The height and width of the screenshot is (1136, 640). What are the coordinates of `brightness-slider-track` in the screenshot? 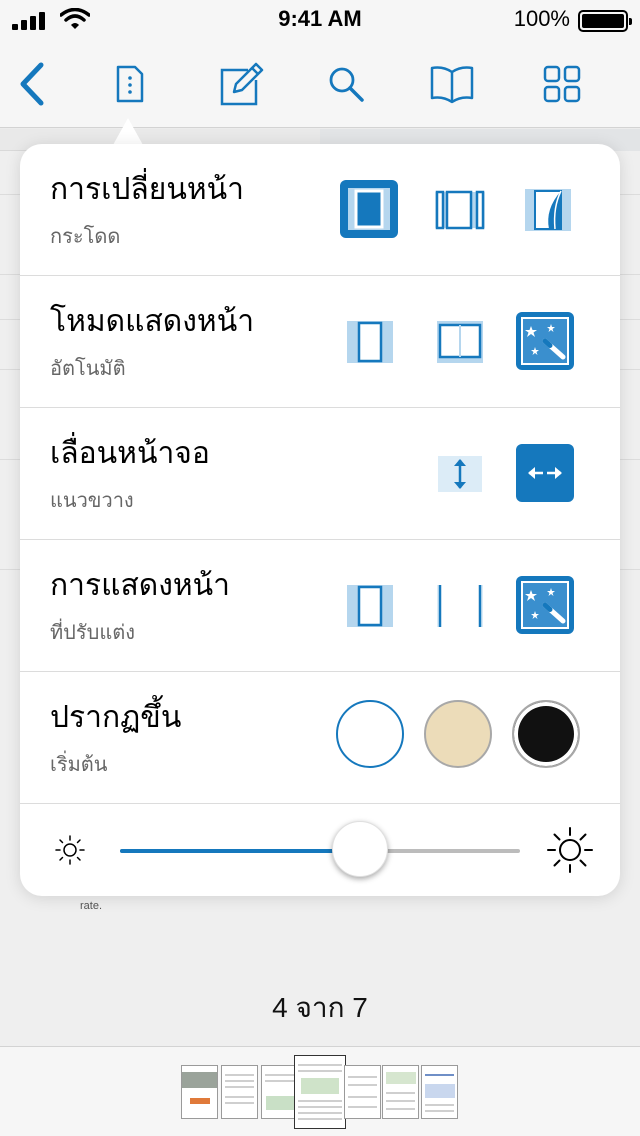 It's located at (320, 851).